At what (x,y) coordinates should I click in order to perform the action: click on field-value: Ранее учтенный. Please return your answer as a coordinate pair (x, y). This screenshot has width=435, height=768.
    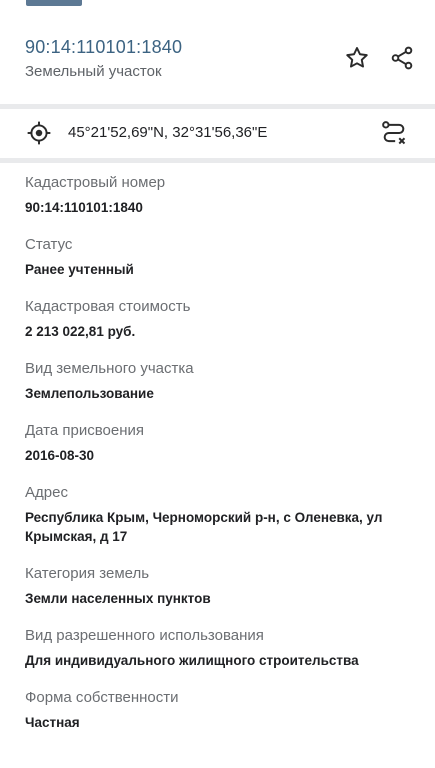
    Looking at the image, I should click on (79, 269).